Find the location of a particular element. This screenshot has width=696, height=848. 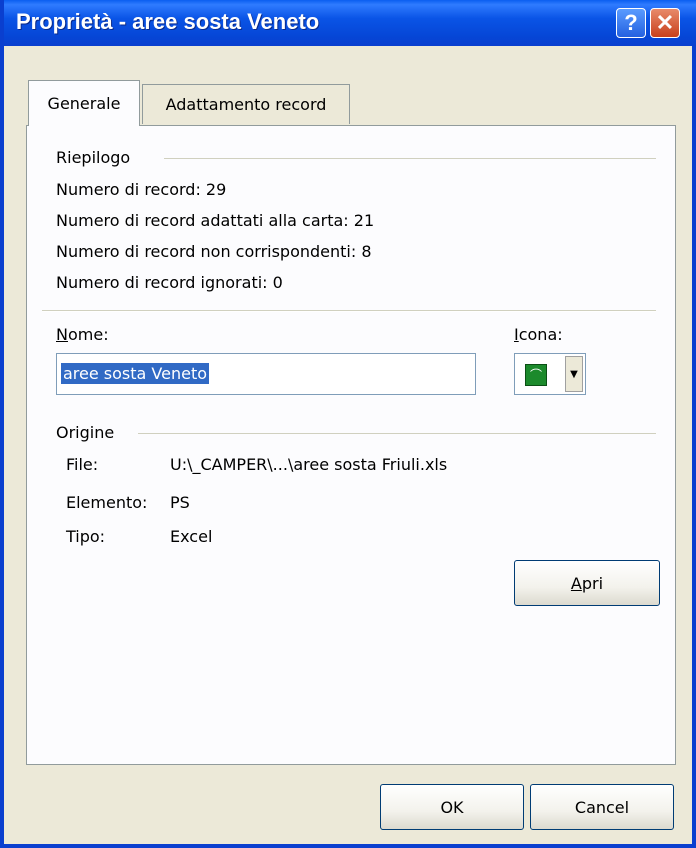

file-label: File: is located at coordinates (82, 464).